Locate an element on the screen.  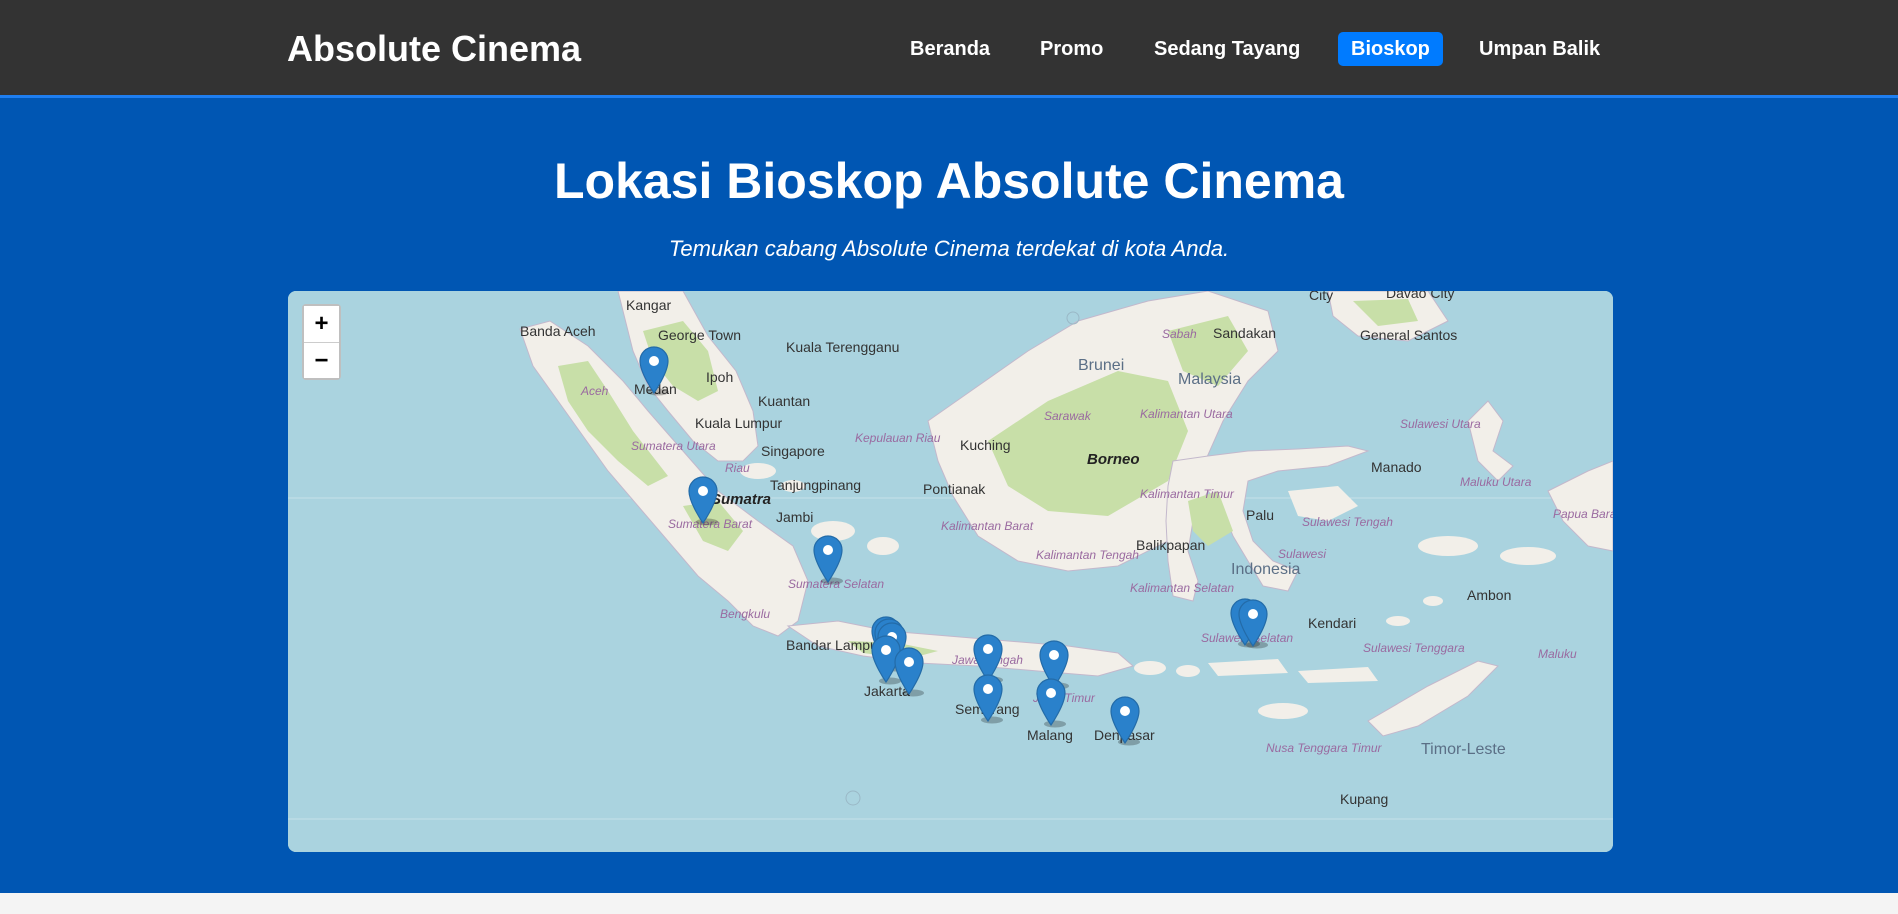
label-borneo: Borneo is located at coordinates (1113, 459).